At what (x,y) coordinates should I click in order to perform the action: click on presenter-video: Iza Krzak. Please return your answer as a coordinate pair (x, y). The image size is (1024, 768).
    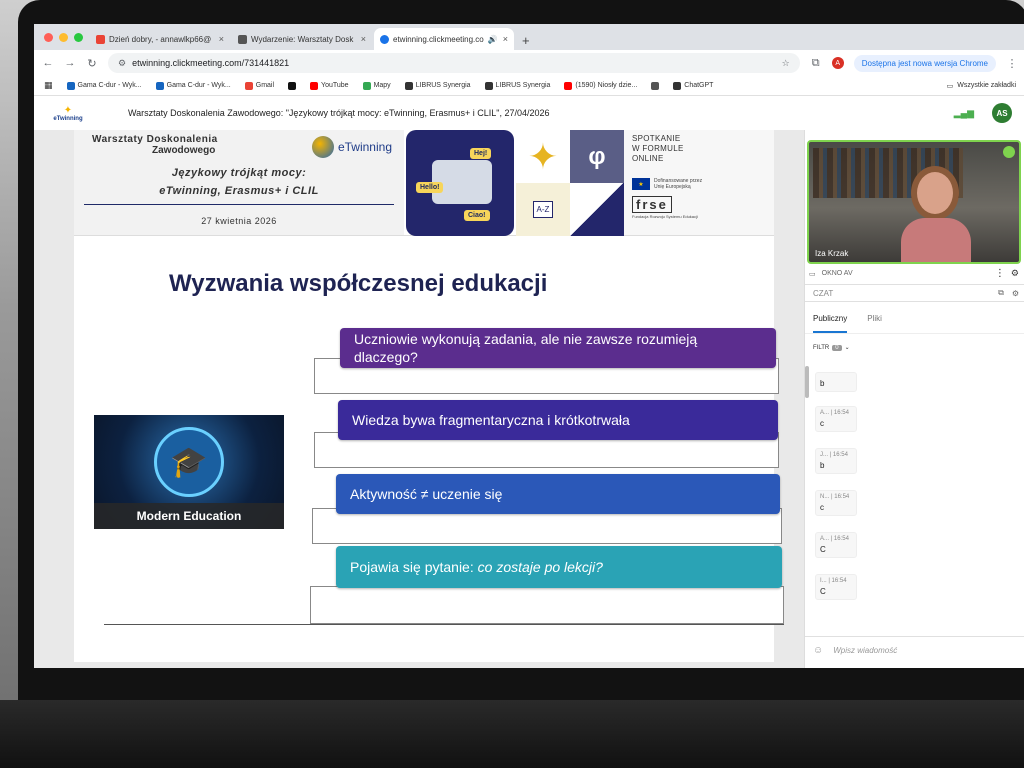
    Looking at the image, I should click on (914, 202).